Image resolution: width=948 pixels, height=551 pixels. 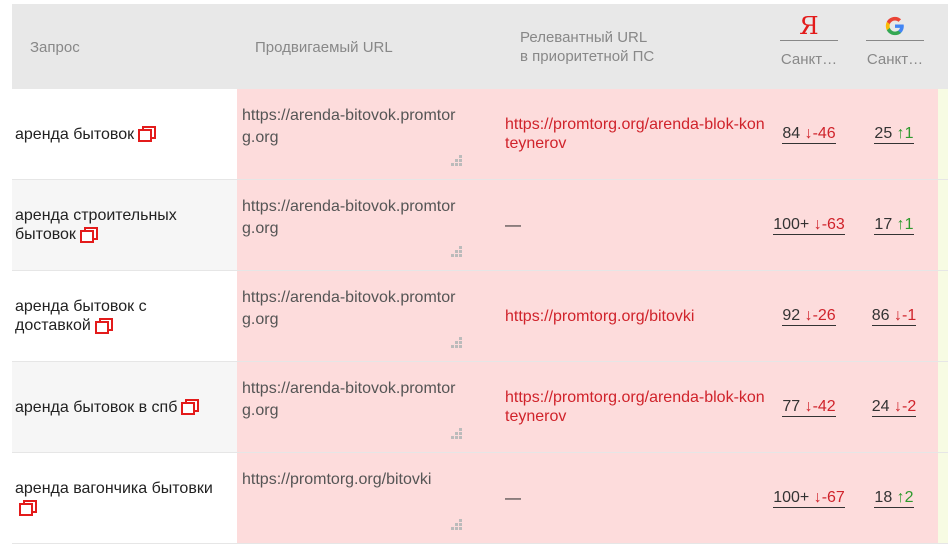 What do you see at coordinates (587, 56) in the screenshot?
I see `relevant-url-header-line2: в приоритетной ПС` at bounding box center [587, 56].